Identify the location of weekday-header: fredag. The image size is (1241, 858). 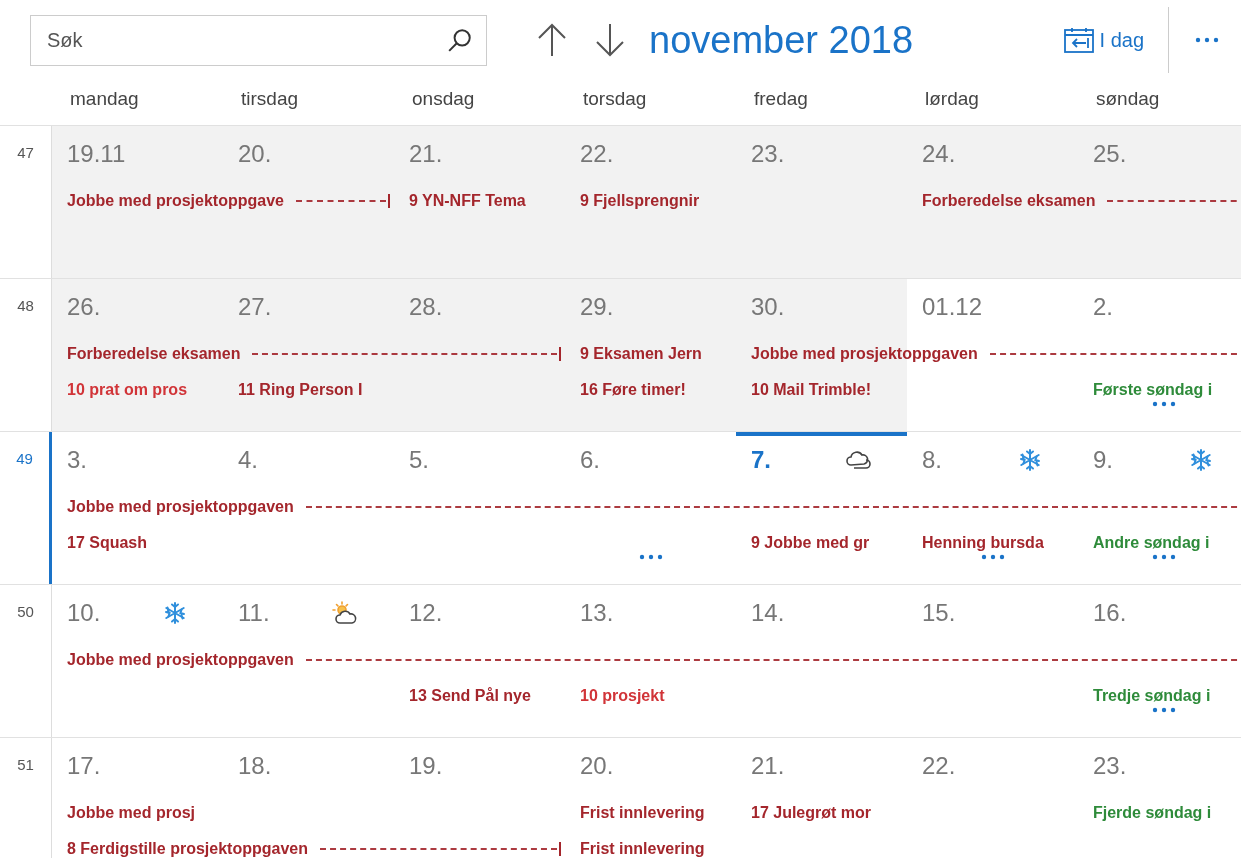
(781, 98).